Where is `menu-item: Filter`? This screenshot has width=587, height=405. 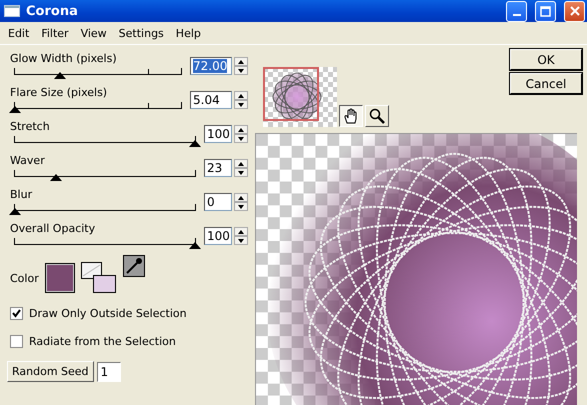
menu-item: Filter is located at coordinates (55, 33).